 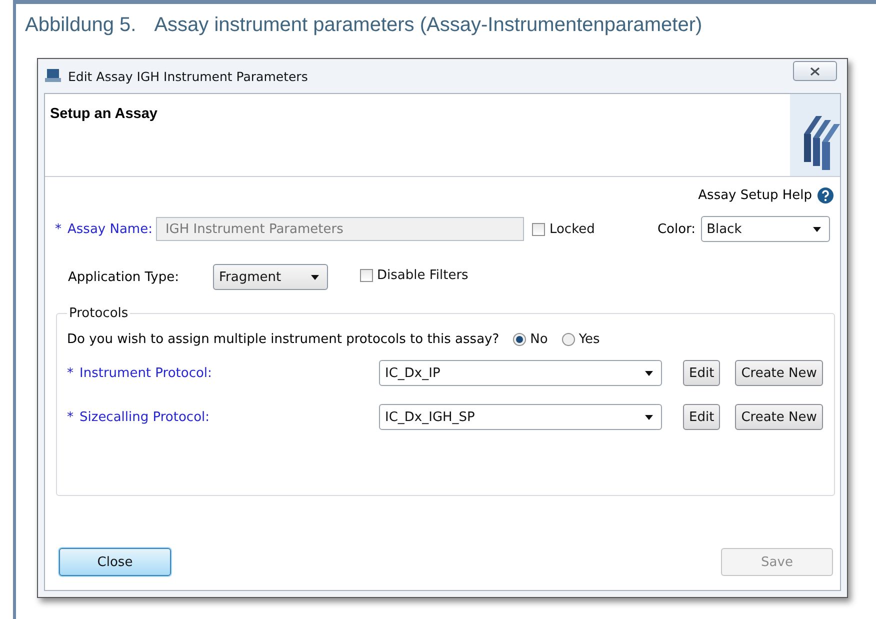 What do you see at coordinates (676, 229) in the screenshot?
I see `field-label: Color:` at bounding box center [676, 229].